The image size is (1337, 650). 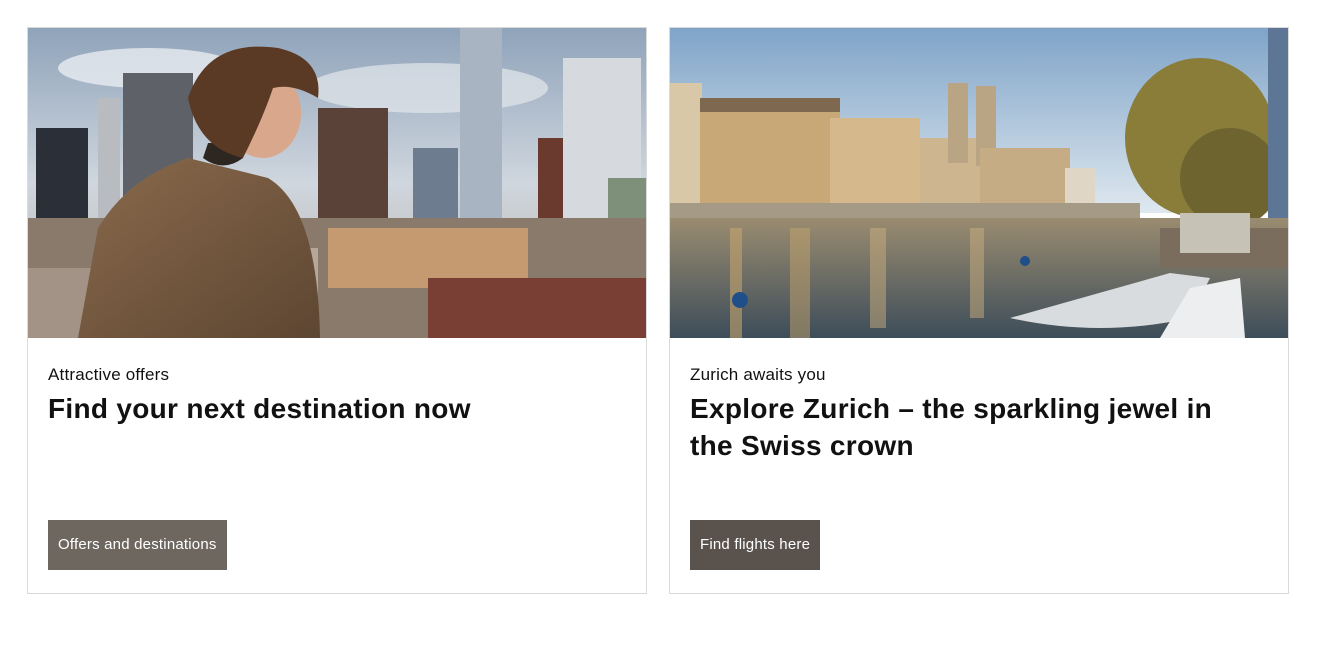 What do you see at coordinates (333, 408) in the screenshot?
I see `card-headline: Find your next destination now` at bounding box center [333, 408].